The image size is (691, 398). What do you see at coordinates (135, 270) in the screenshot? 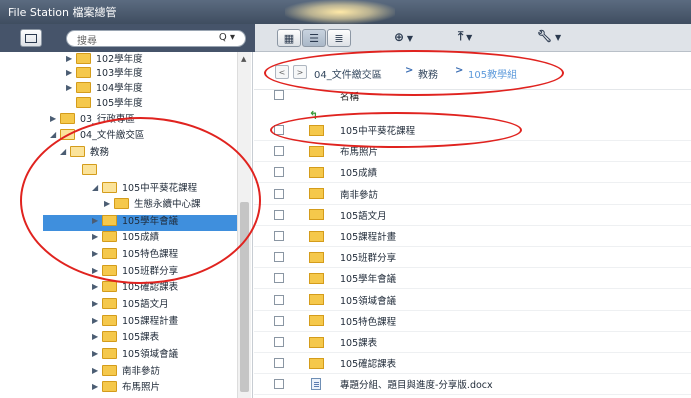
I see `tree-item: ▶ 105班群分享` at bounding box center [135, 270].